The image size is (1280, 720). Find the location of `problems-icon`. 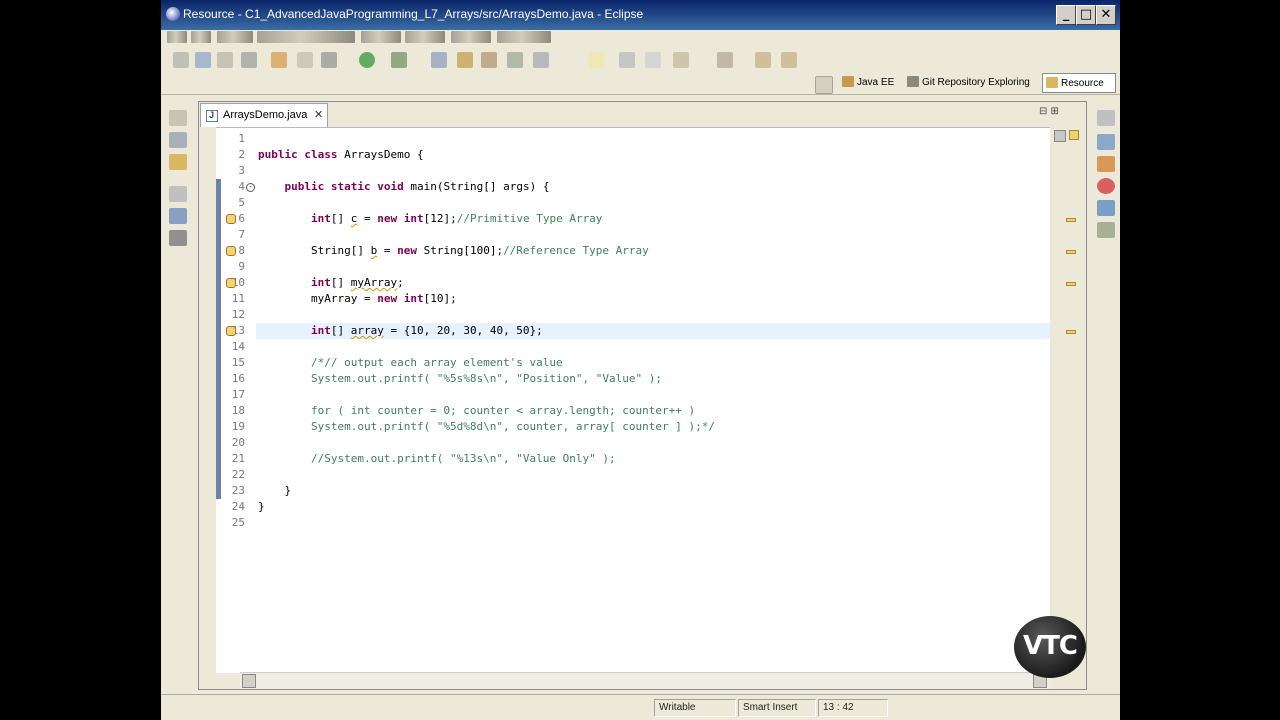

problems-icon is located at coordinates (1106, 142).